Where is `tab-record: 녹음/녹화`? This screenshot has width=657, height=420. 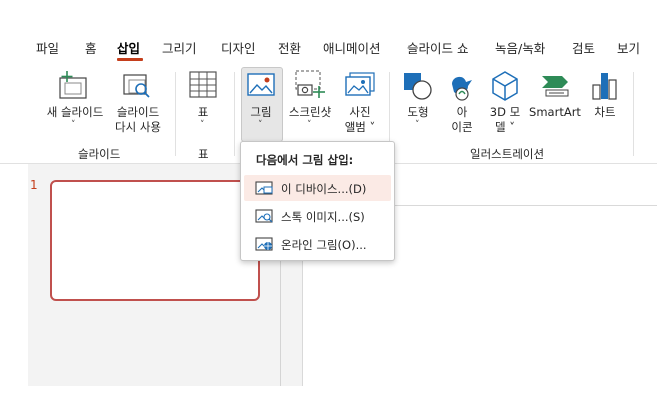 tab-record: 녹음/녹화 is located at coordinates (520, 47).